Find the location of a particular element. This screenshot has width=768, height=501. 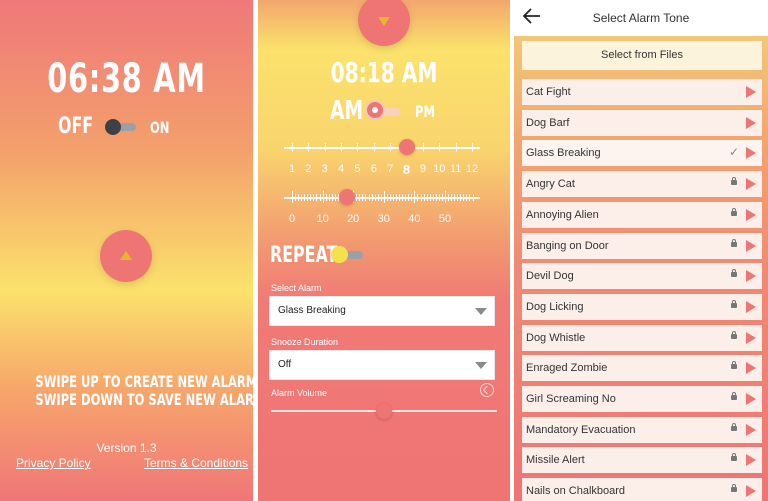

swipe-up-button is located at coordinates (126, 256).